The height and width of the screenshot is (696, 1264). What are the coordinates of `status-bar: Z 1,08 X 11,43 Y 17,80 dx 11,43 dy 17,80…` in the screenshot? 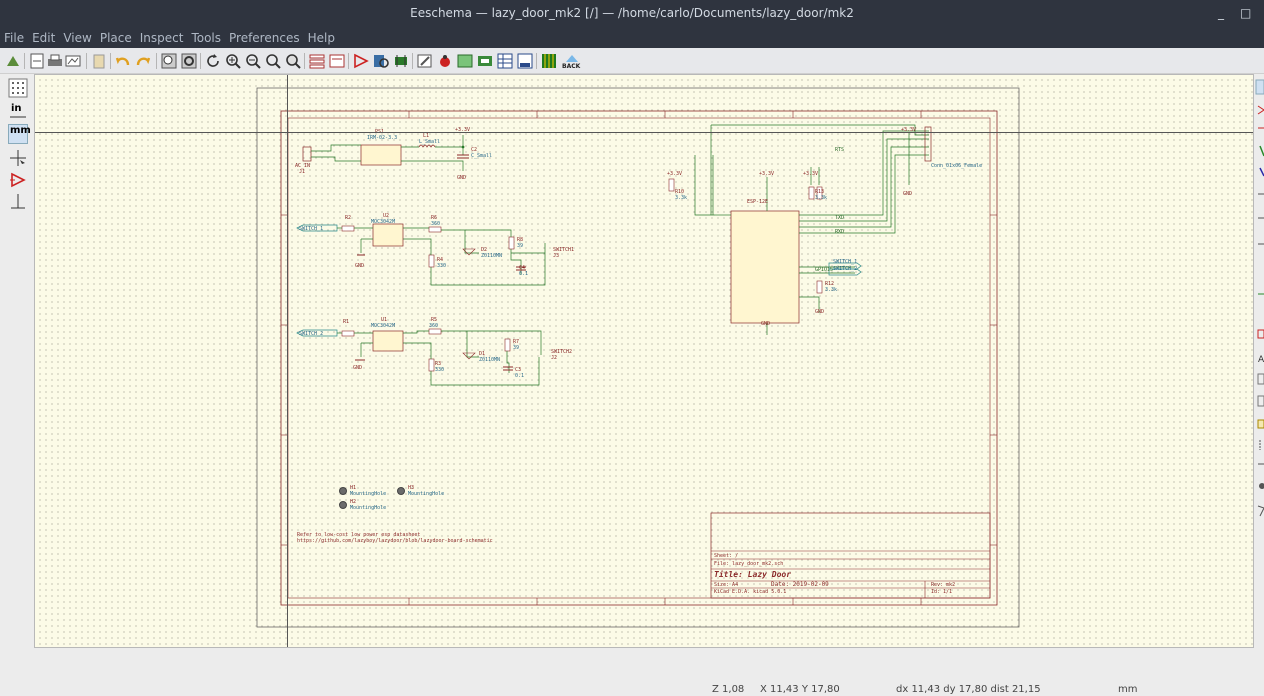 It's located at (632, 673).